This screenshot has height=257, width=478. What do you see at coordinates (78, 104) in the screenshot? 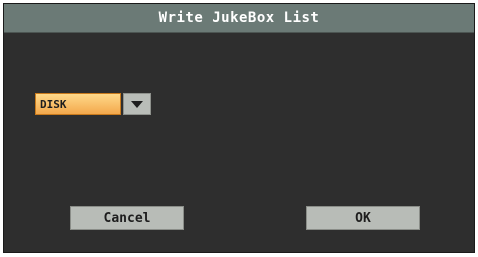
I see `destination-select-value: DISK` at bounding box center [78, 104].